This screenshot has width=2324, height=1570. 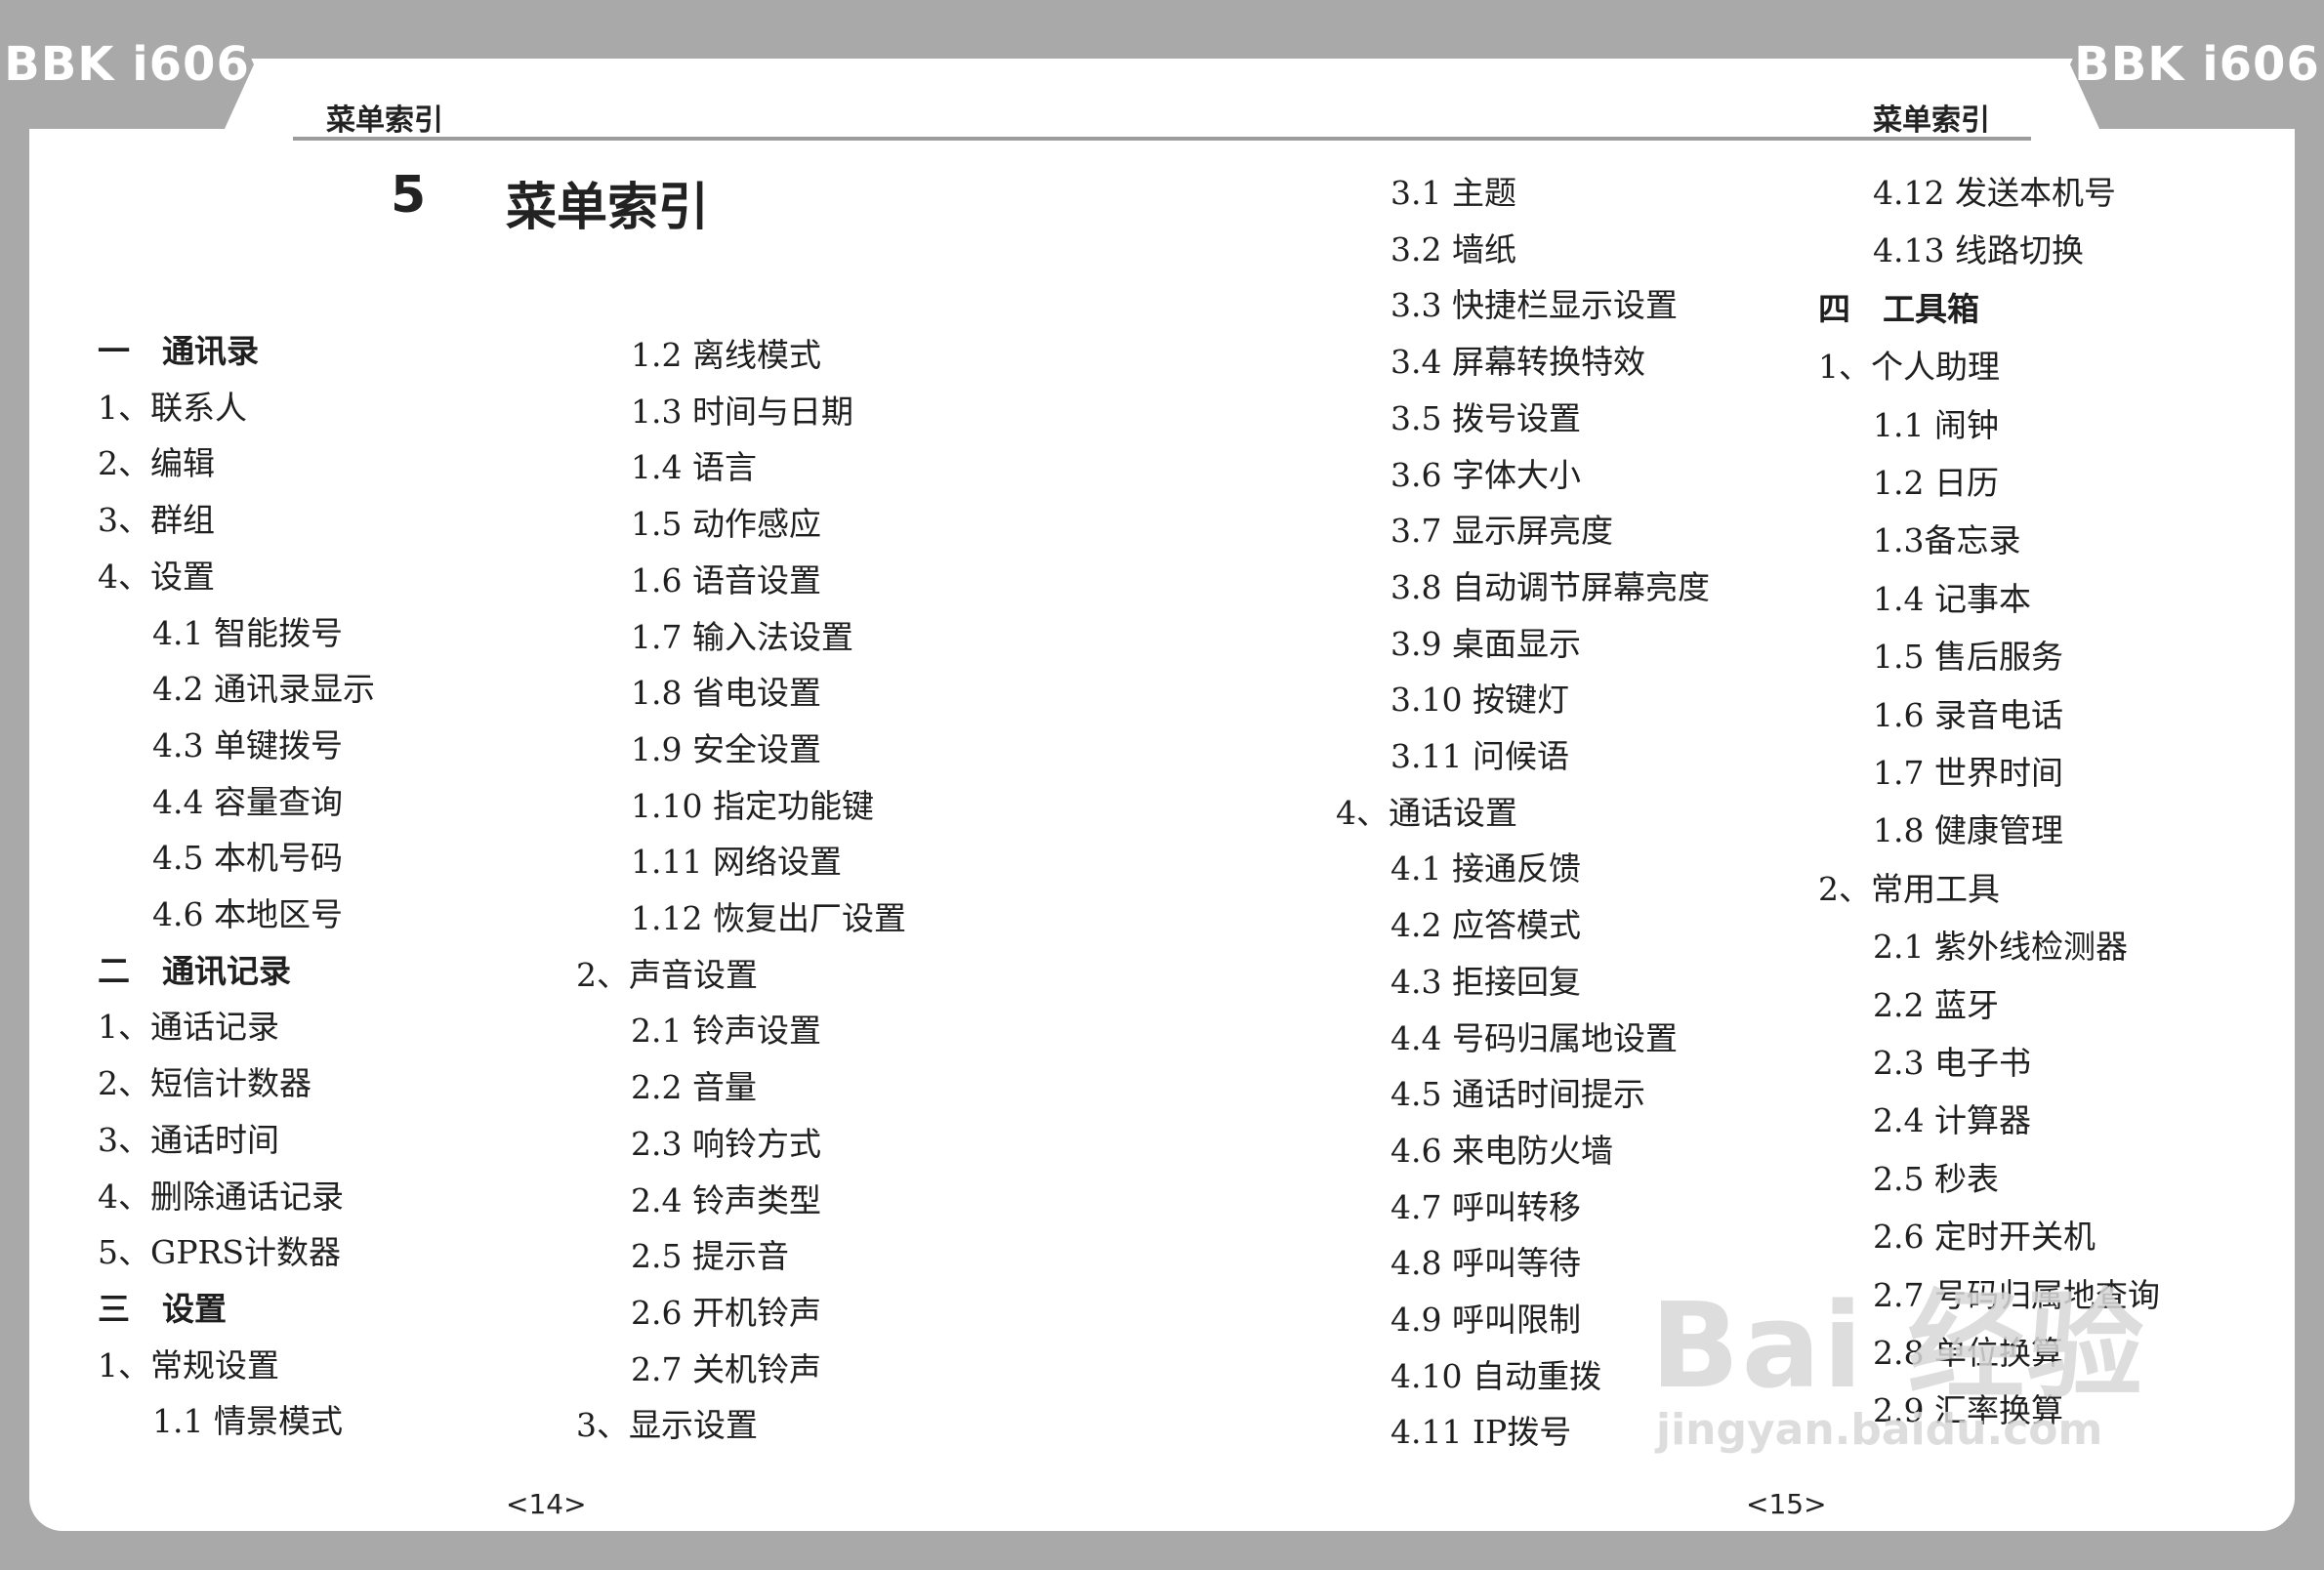 I want to click on menu-entry: 4.4 号码归属地设置, so click(x=1534, y=1038).